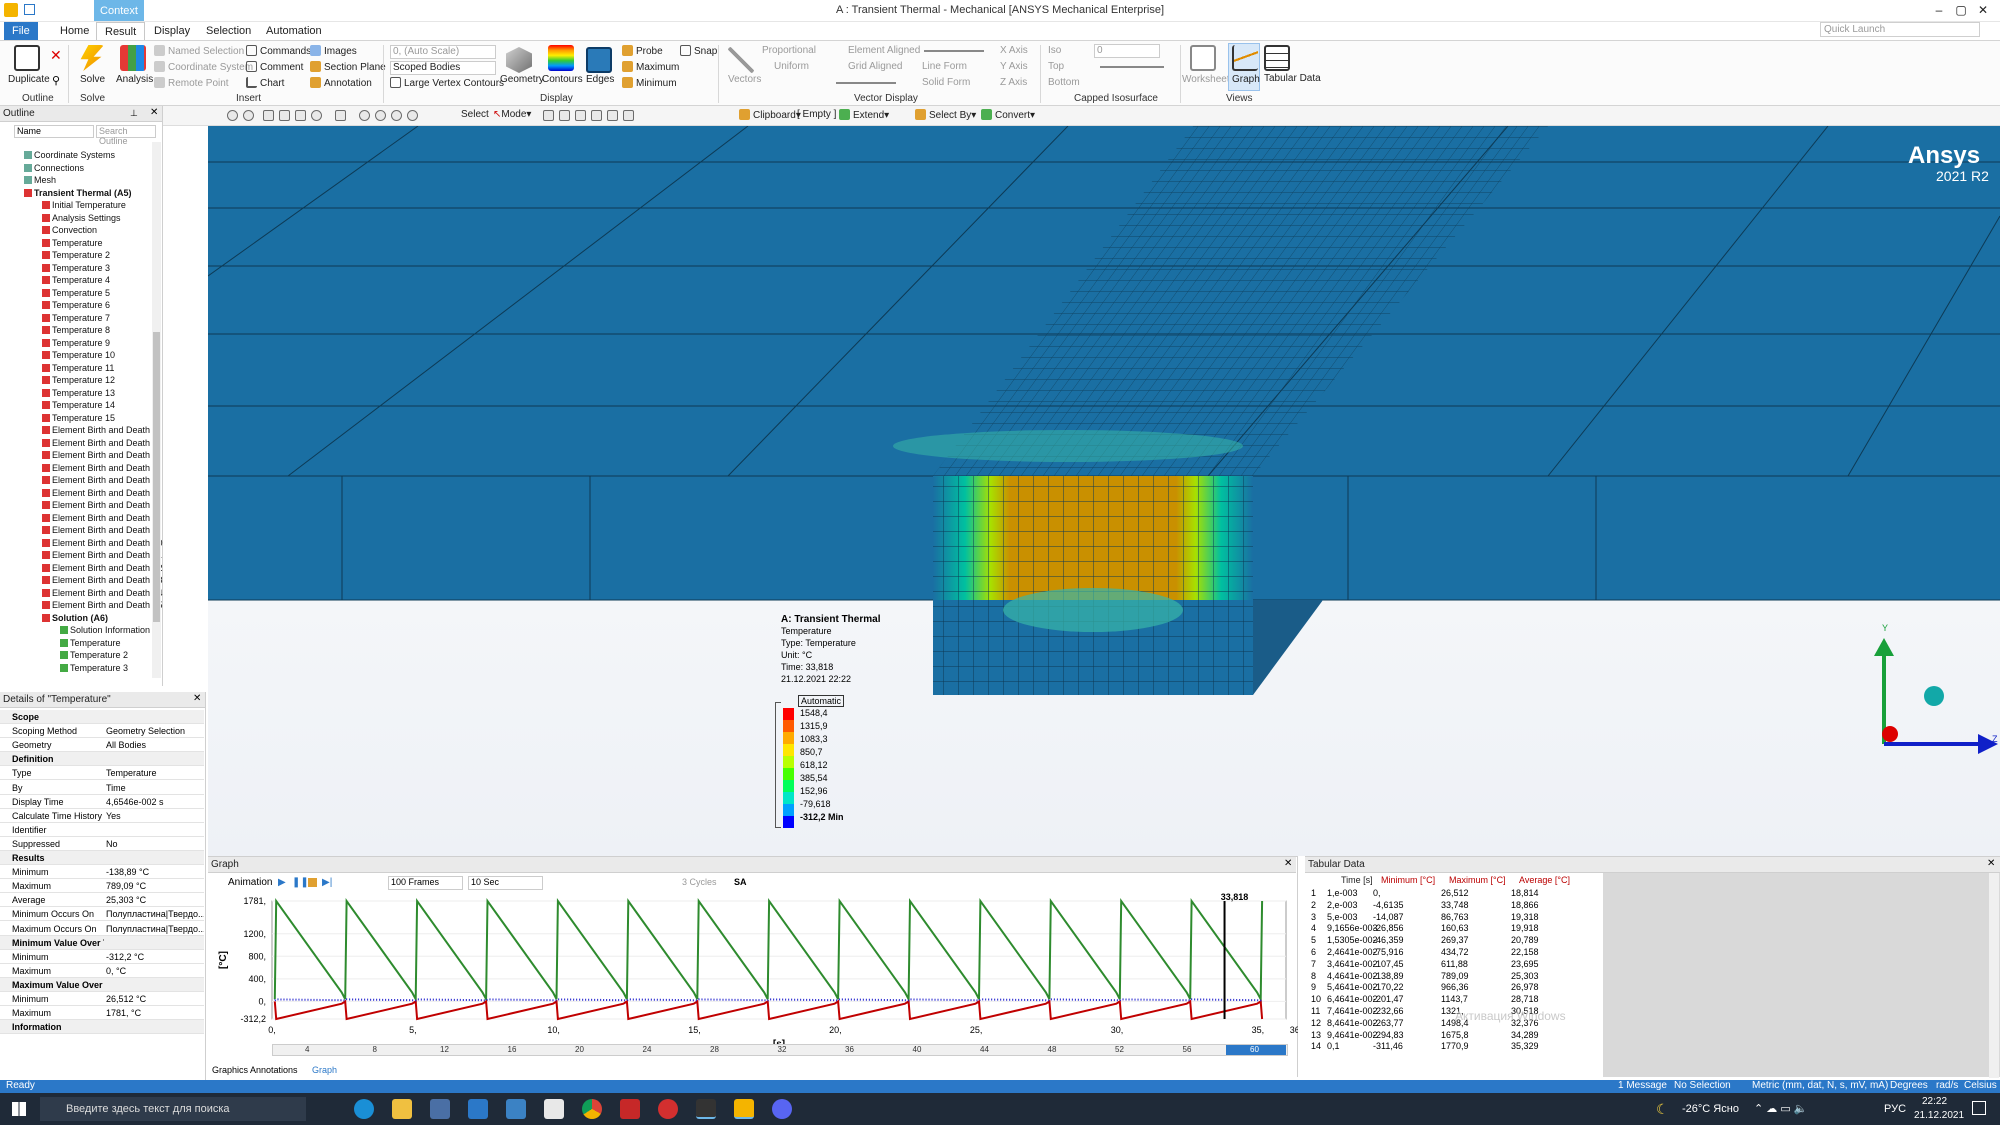 Image resolution: width=2000 pixels, height=1125 pixels. Describe the element at coordinates (884, 50) in the screenshot. I see `element-aligned-button: Element Aligned` at that location.